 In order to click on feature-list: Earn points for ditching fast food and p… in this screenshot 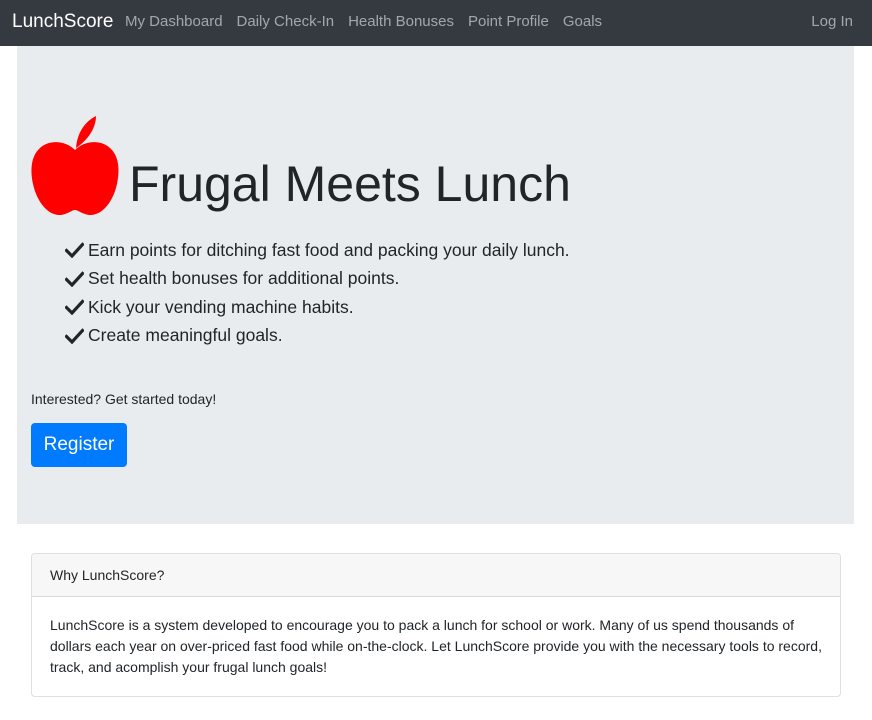, I will do `click(317, 293)`.